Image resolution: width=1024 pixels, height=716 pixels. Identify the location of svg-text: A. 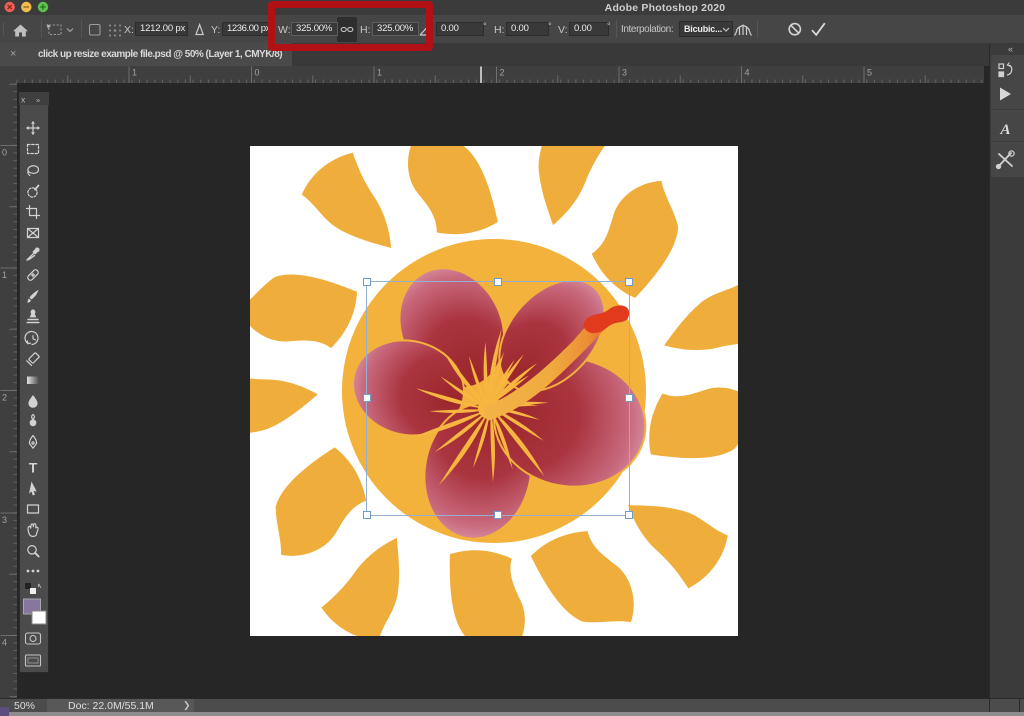
(1004, 130).